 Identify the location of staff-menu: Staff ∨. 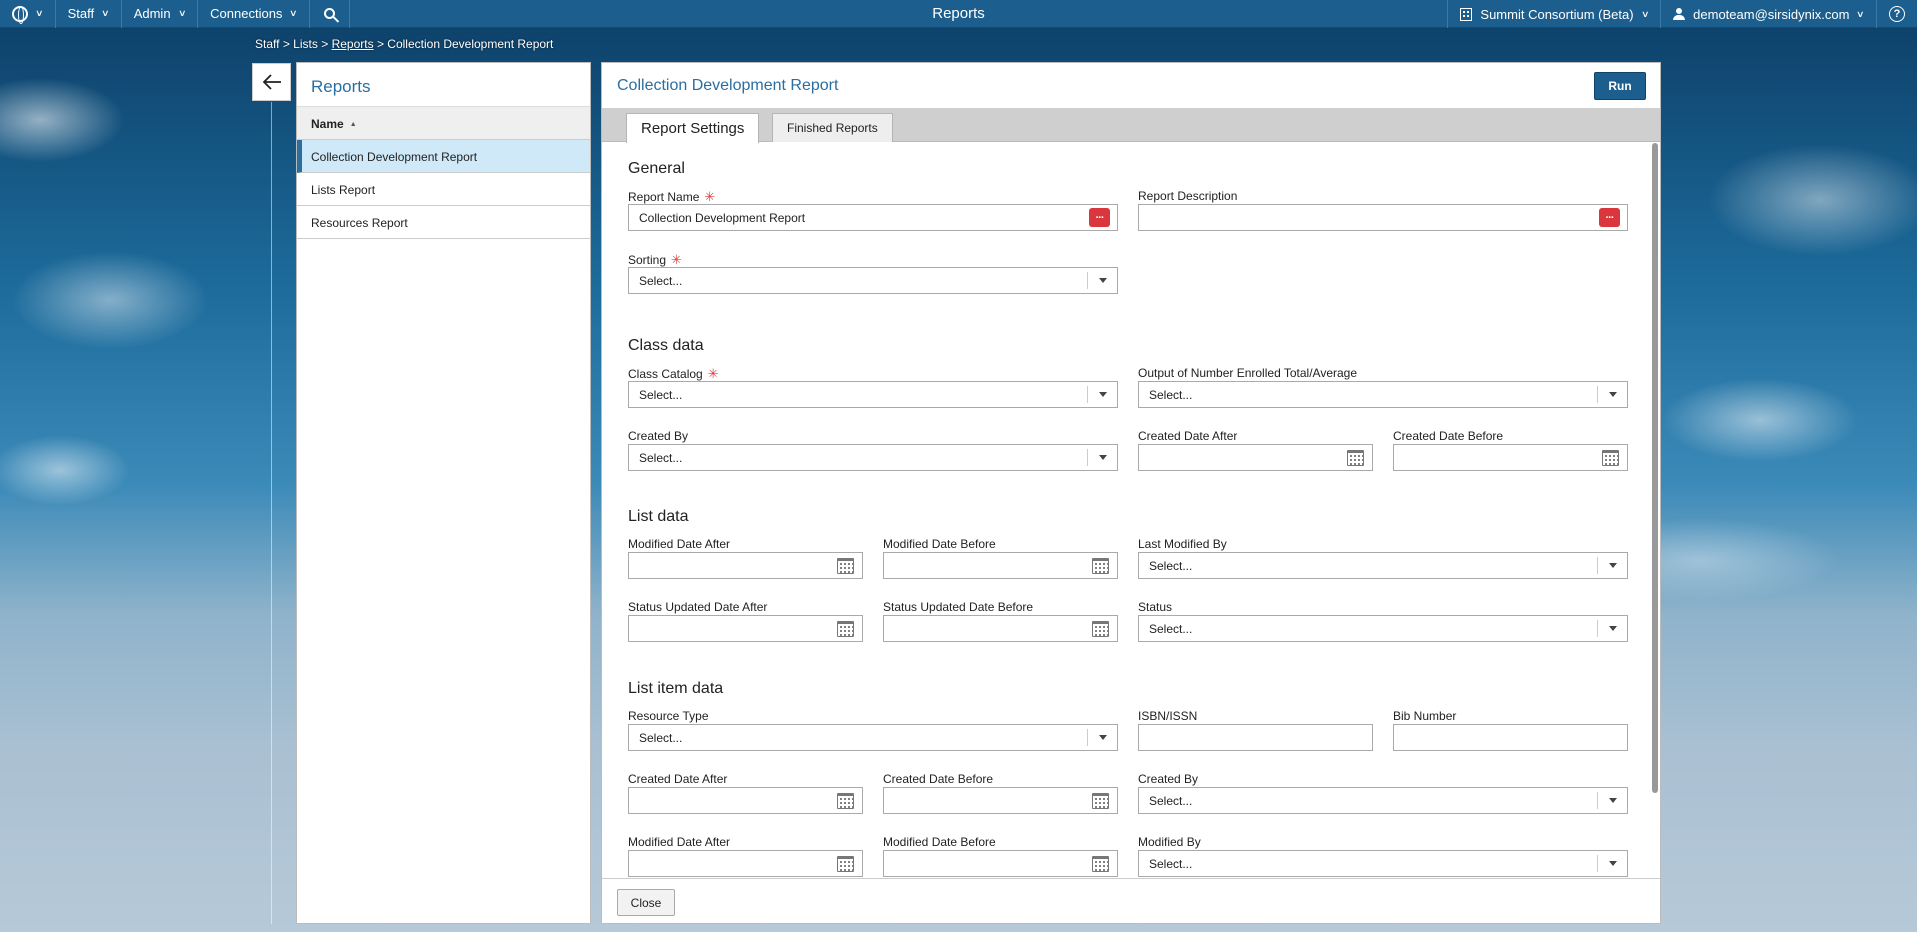
(89, 14).